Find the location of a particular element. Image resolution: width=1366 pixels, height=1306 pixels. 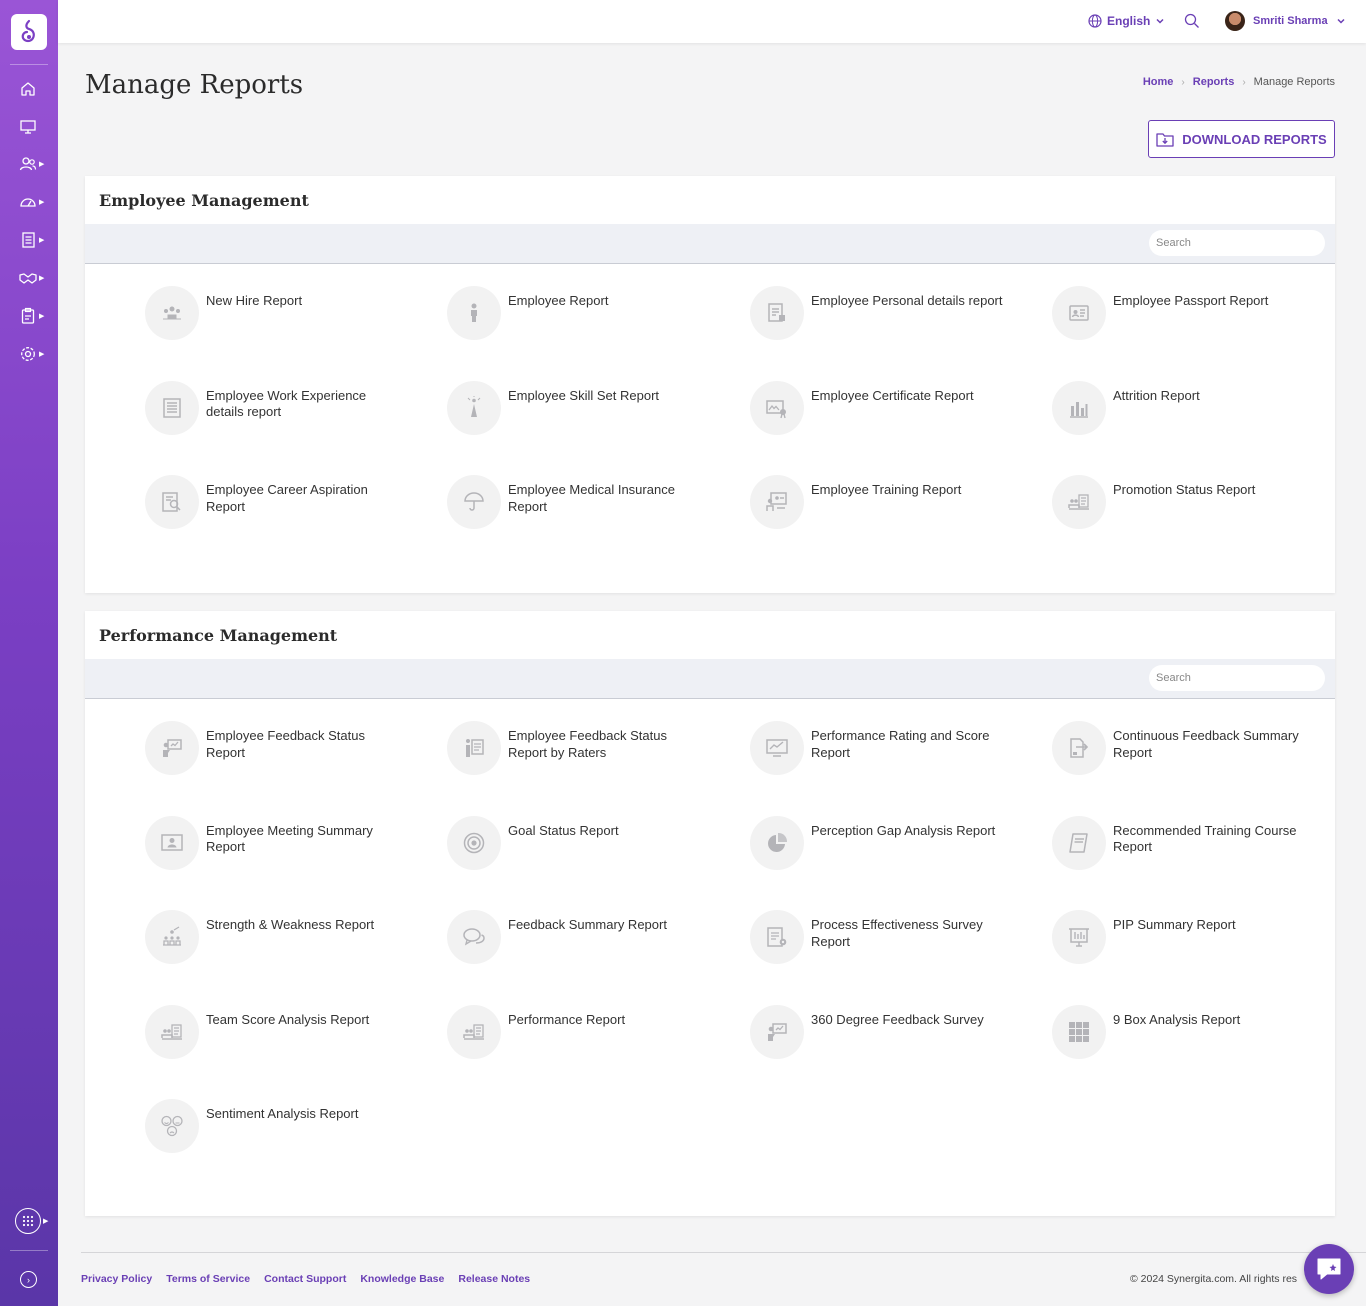

download-folder-icon is located at coordinates (1165, 140).